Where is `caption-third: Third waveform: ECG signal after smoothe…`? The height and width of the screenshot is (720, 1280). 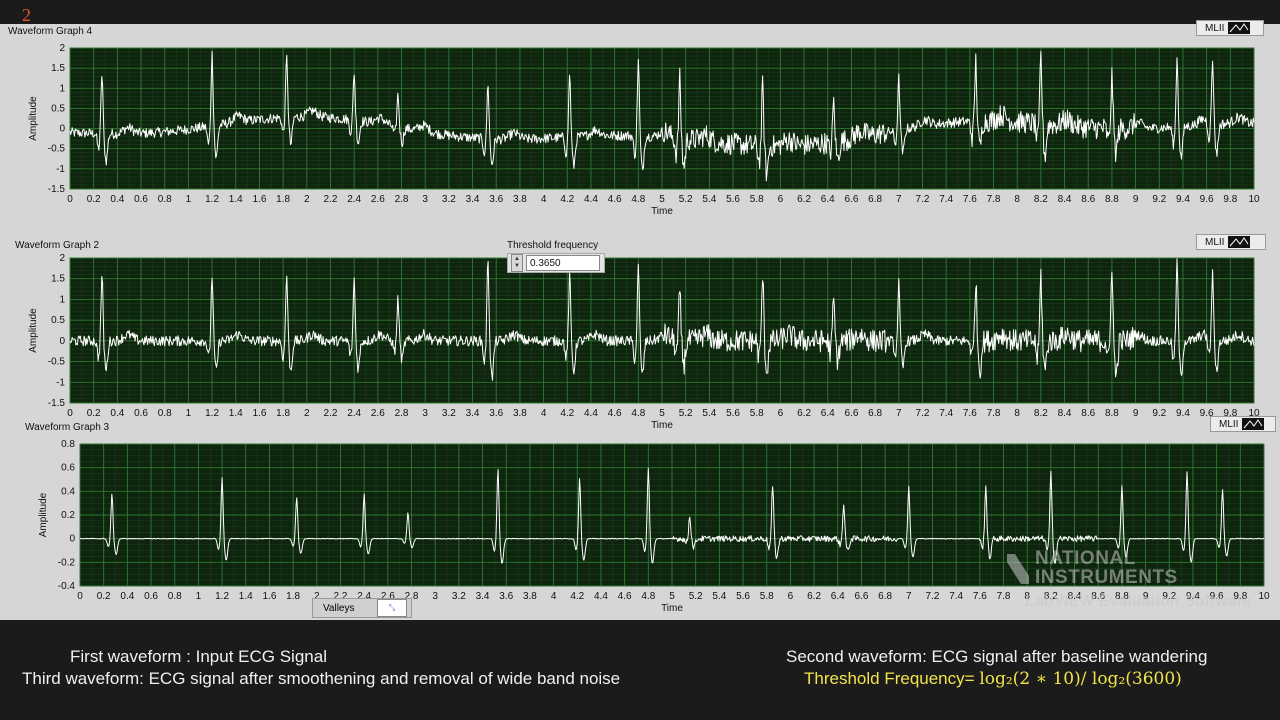 caption-third: Third waveform: ECG signal after smoothe… is located at coordinates (321, 678).